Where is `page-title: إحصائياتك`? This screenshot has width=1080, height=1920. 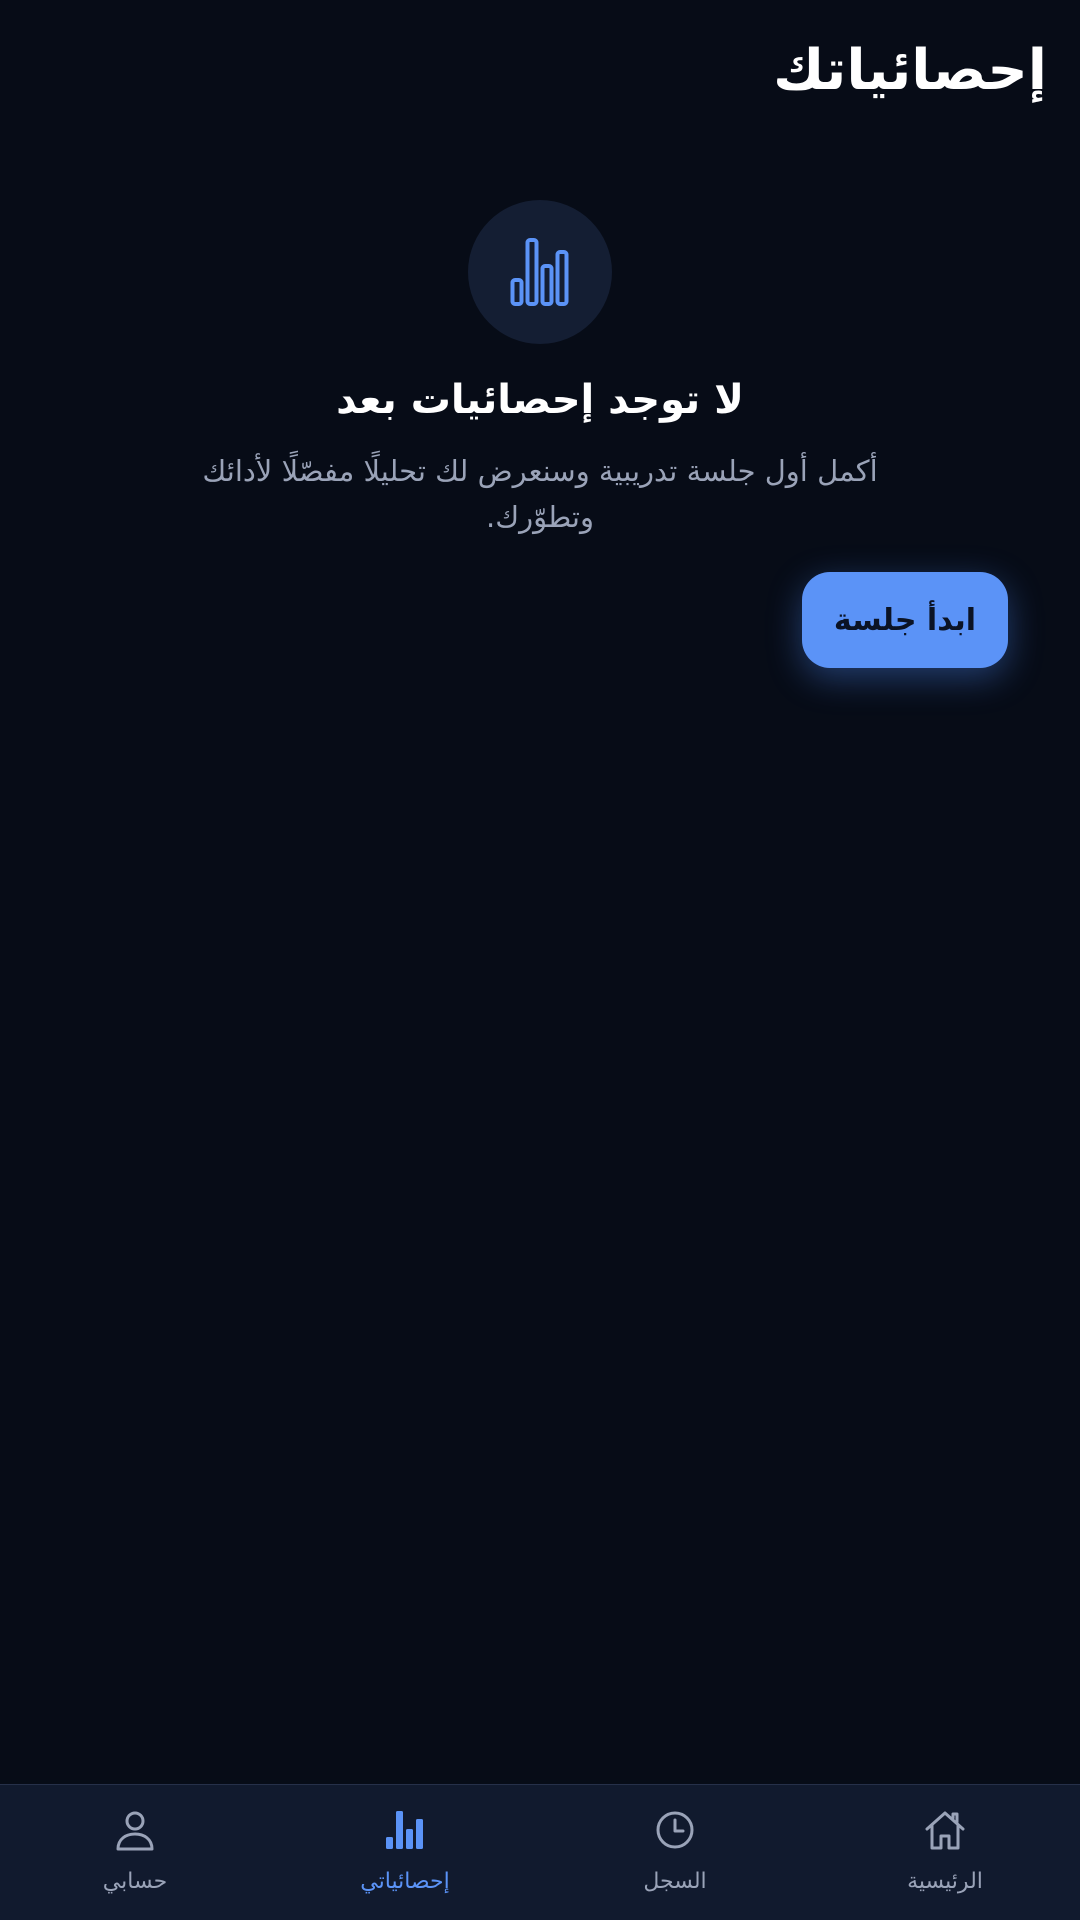
page-title: إحصائياتك is located at coordinates (910, 70).